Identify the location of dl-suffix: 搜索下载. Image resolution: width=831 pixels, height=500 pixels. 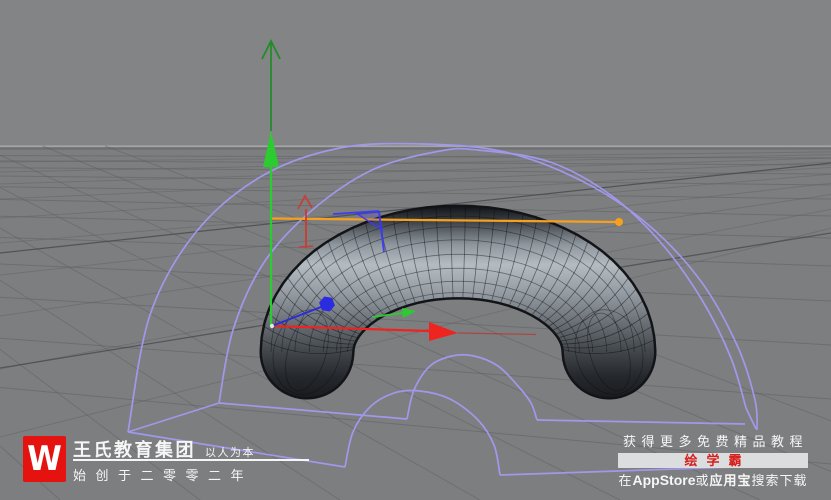
(779, 480).